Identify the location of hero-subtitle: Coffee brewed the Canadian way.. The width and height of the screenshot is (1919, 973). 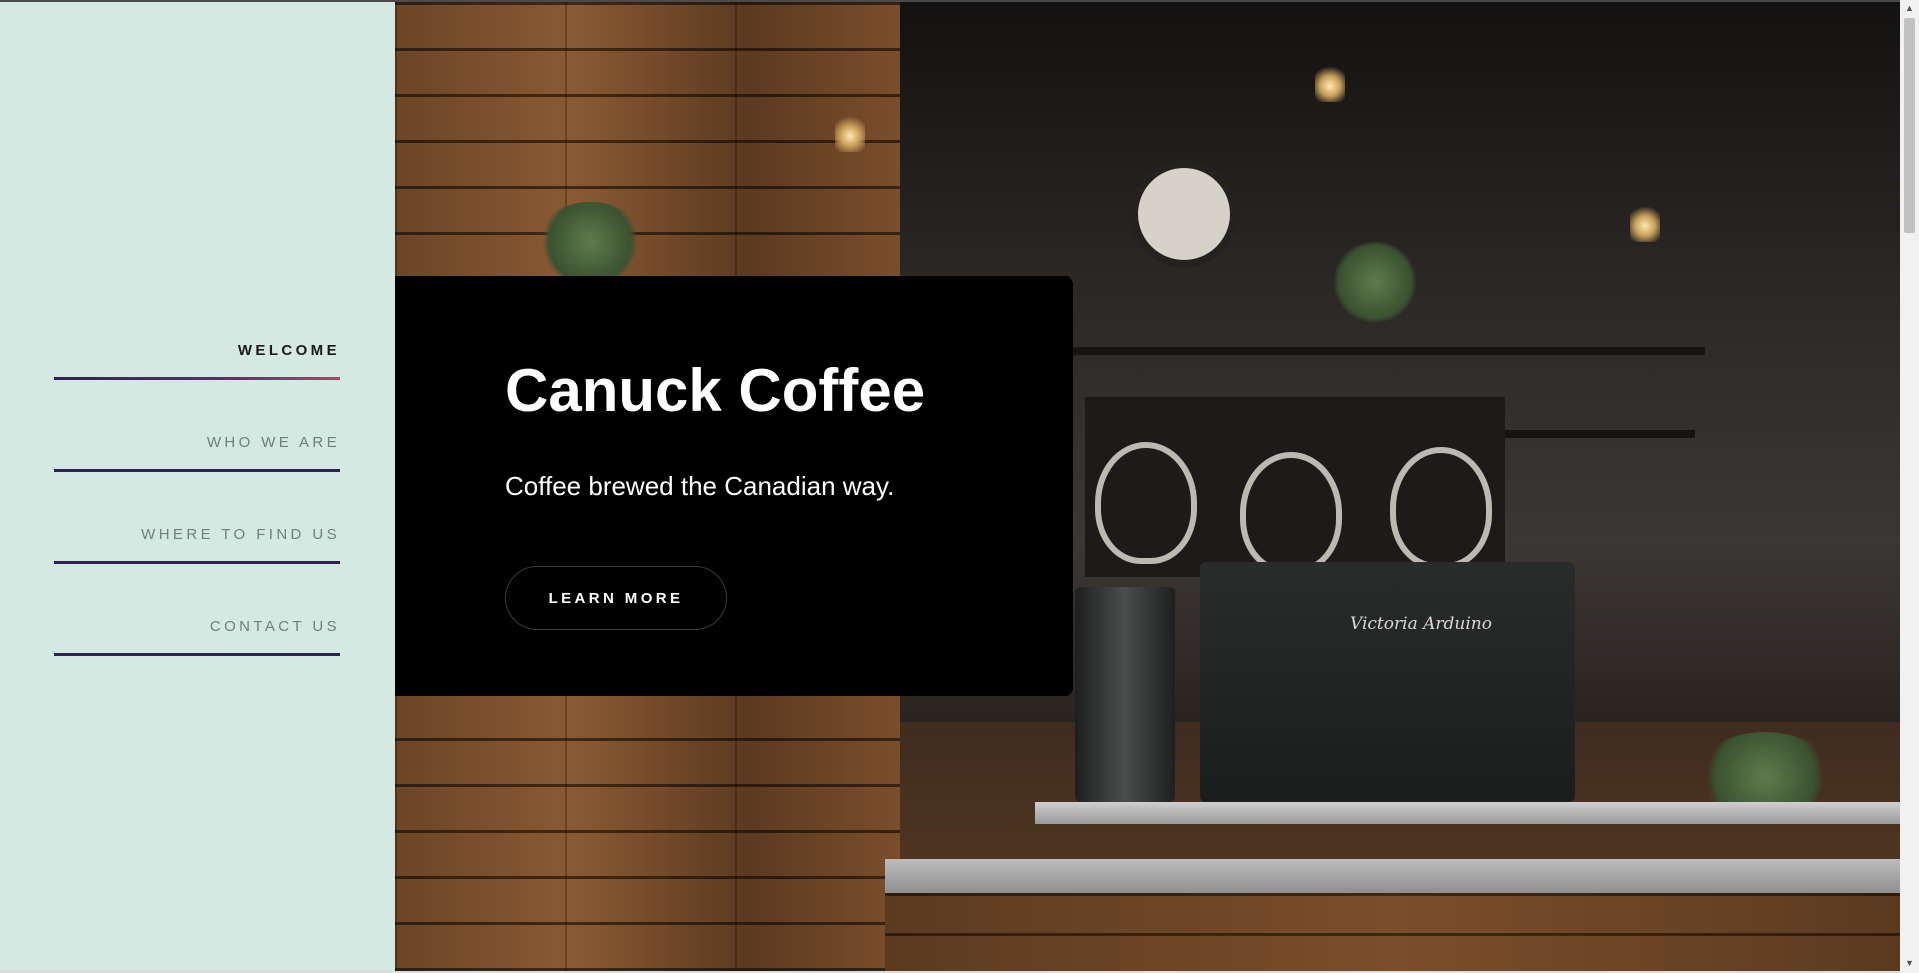
(700, 486).